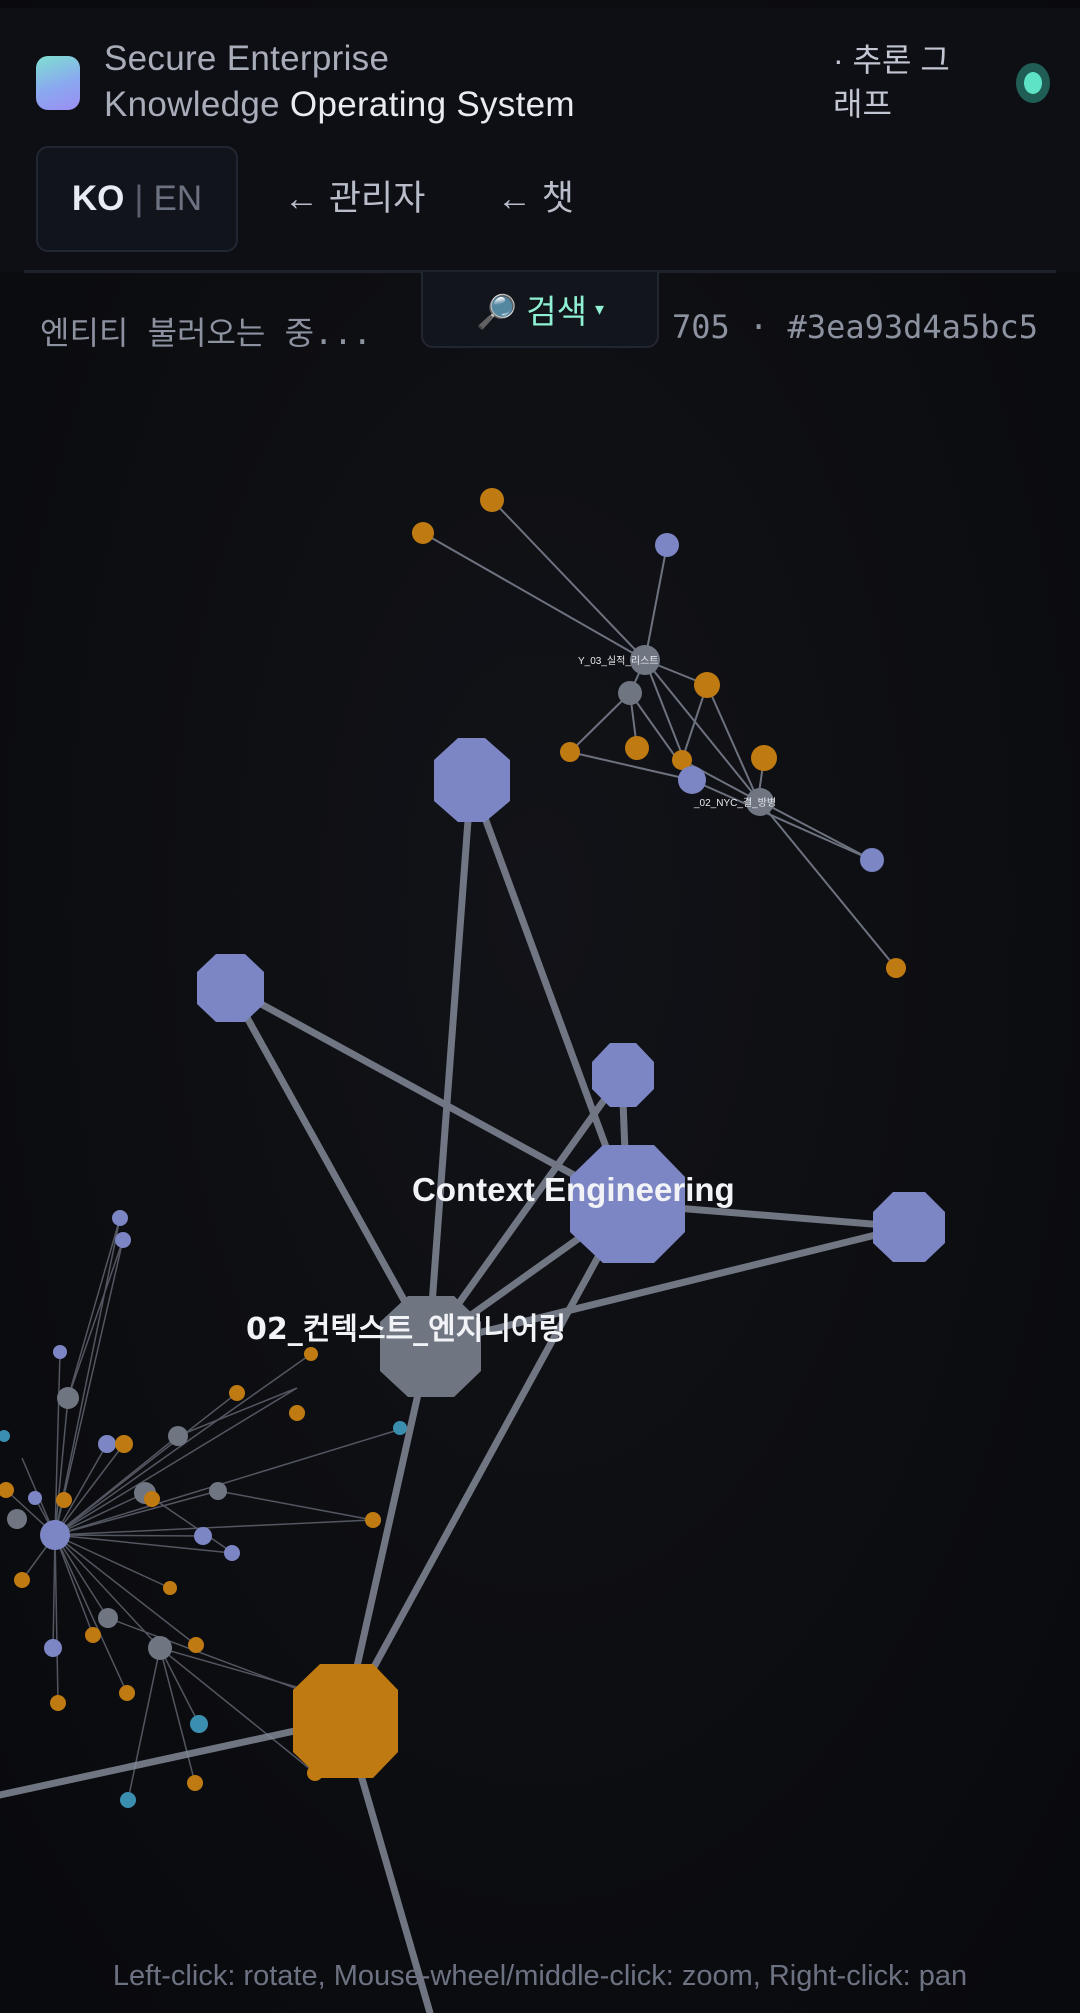  I want to click on connection-status-indicator, so click(1033, 83).